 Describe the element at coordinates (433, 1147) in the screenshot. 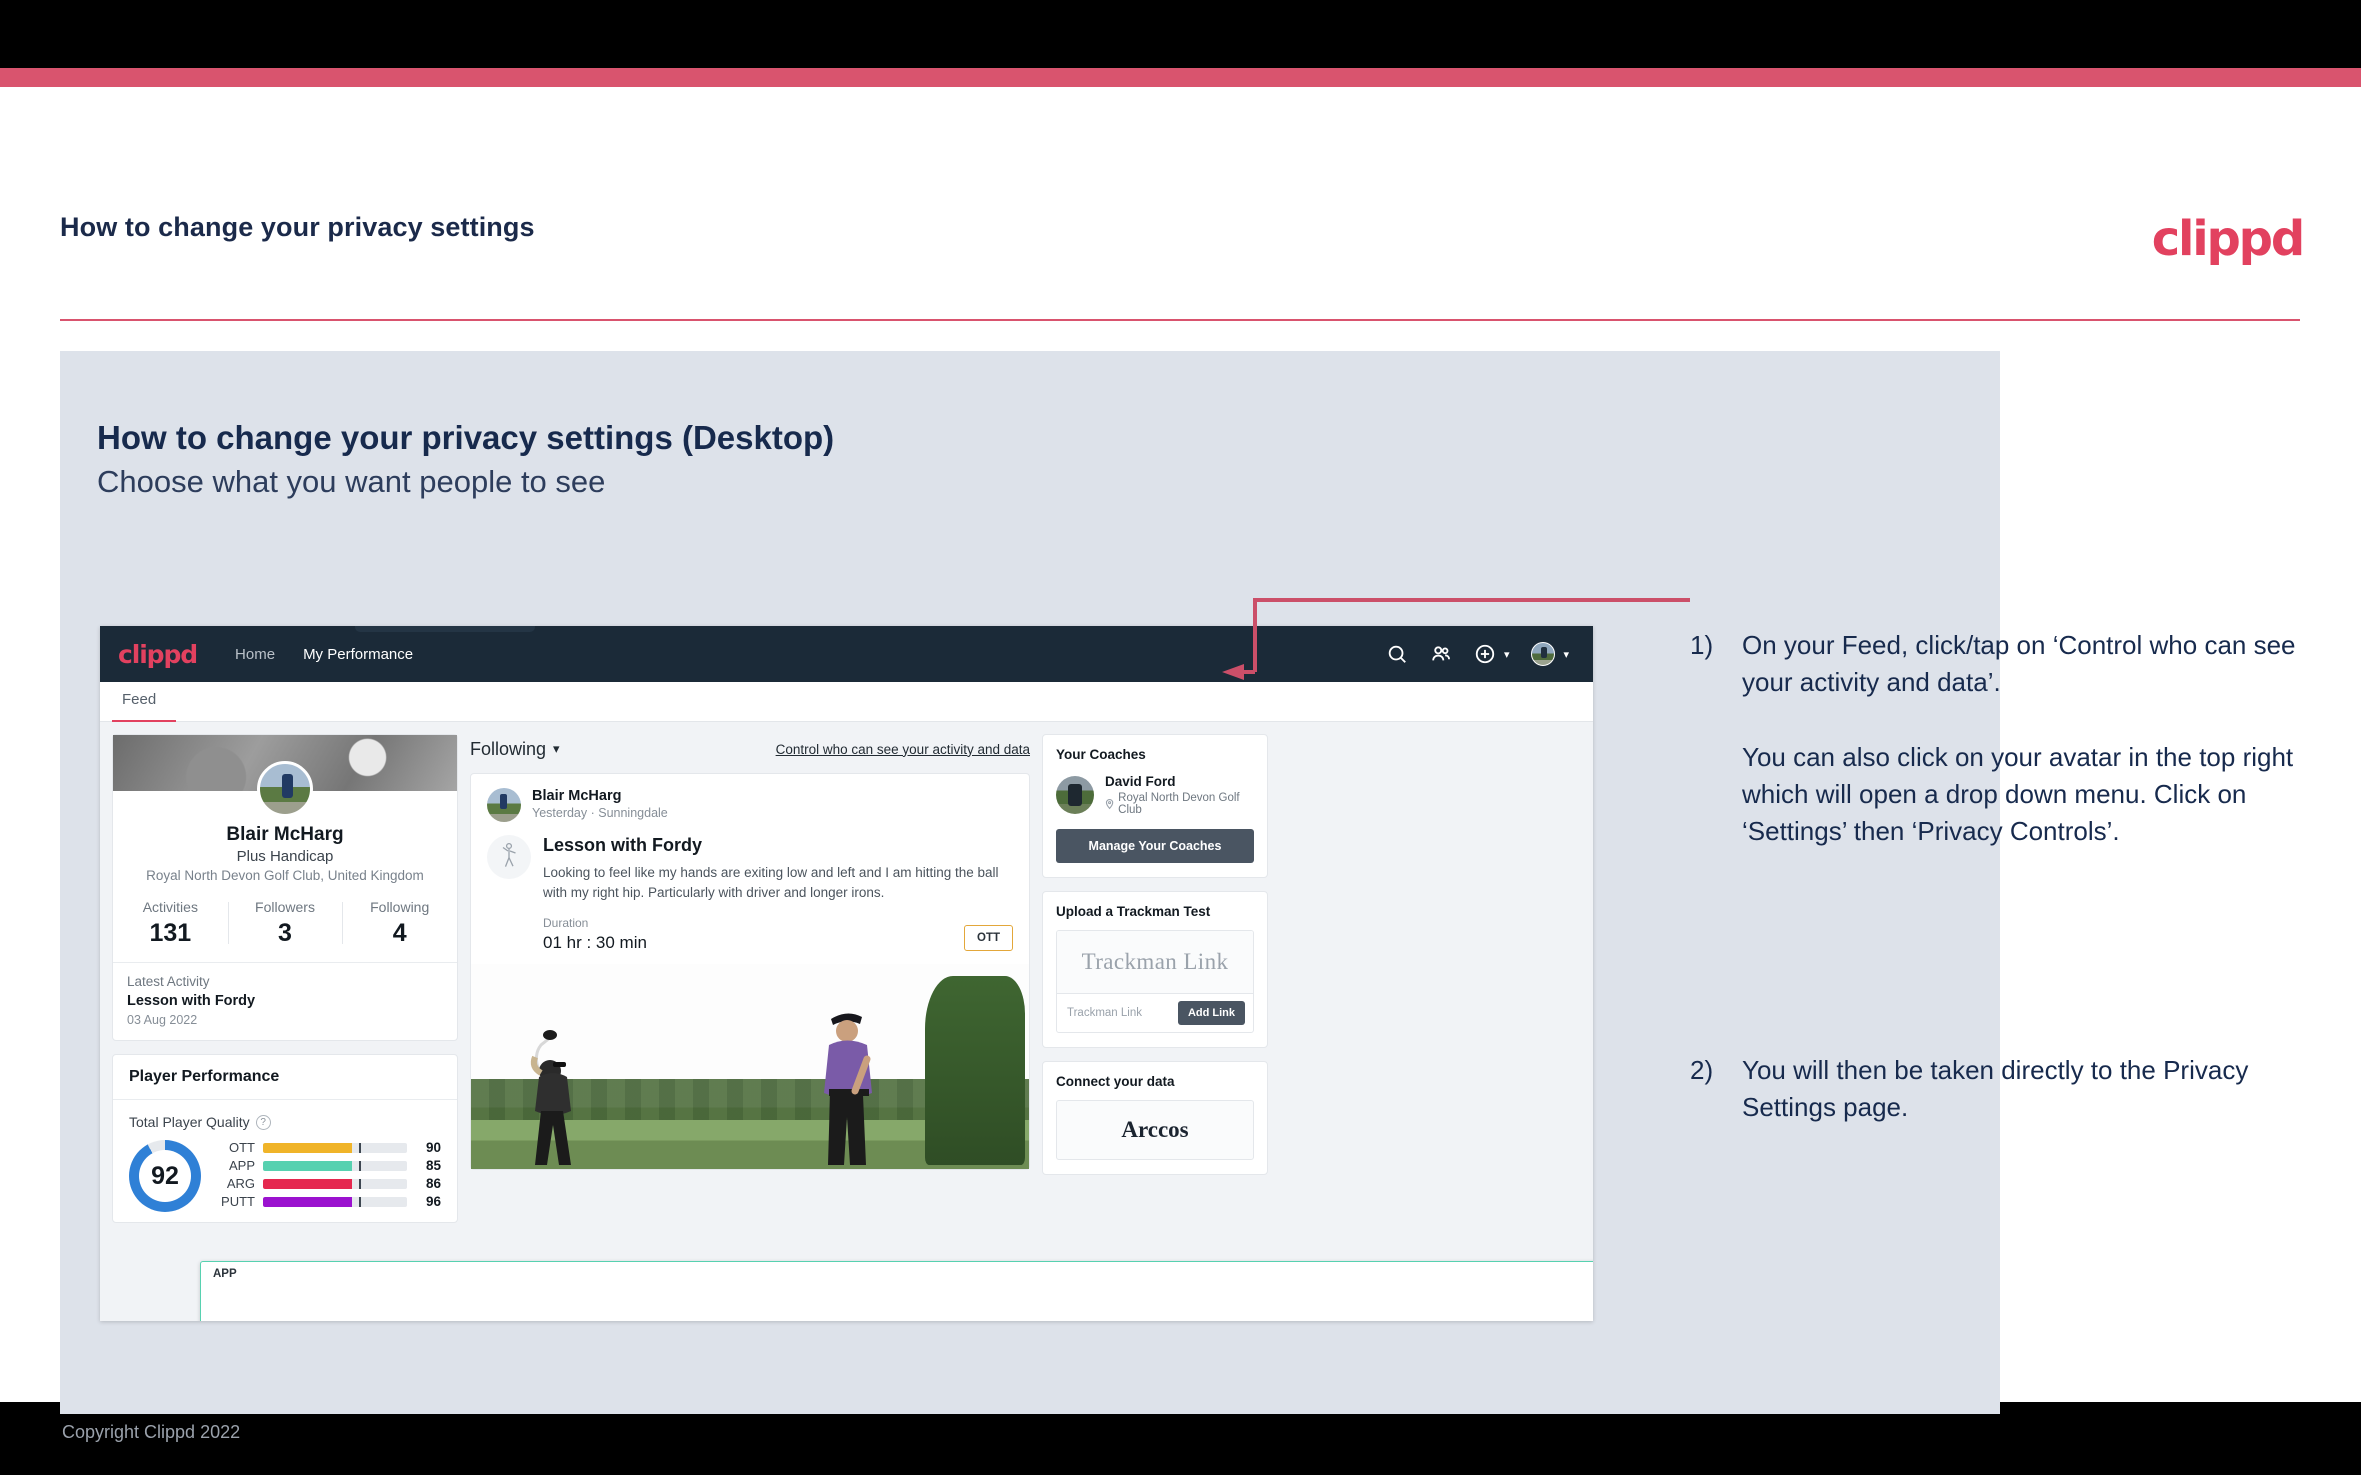

I see `bar-value: 90` at that location.